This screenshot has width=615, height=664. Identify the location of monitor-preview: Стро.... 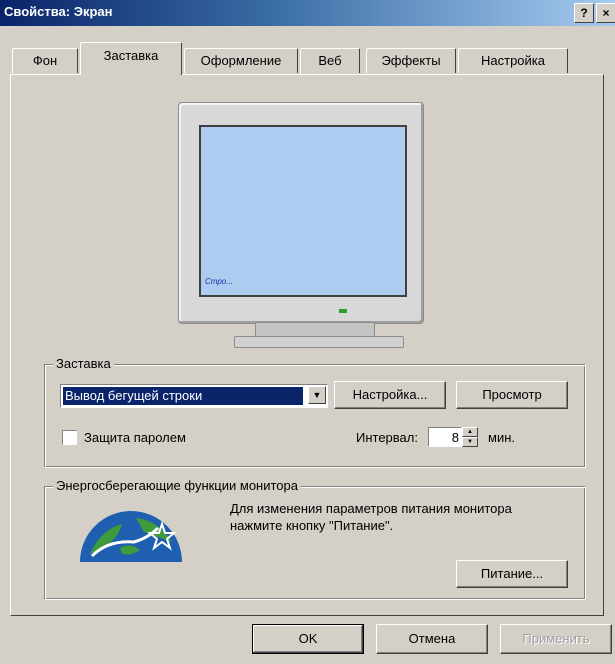
(301, 213).